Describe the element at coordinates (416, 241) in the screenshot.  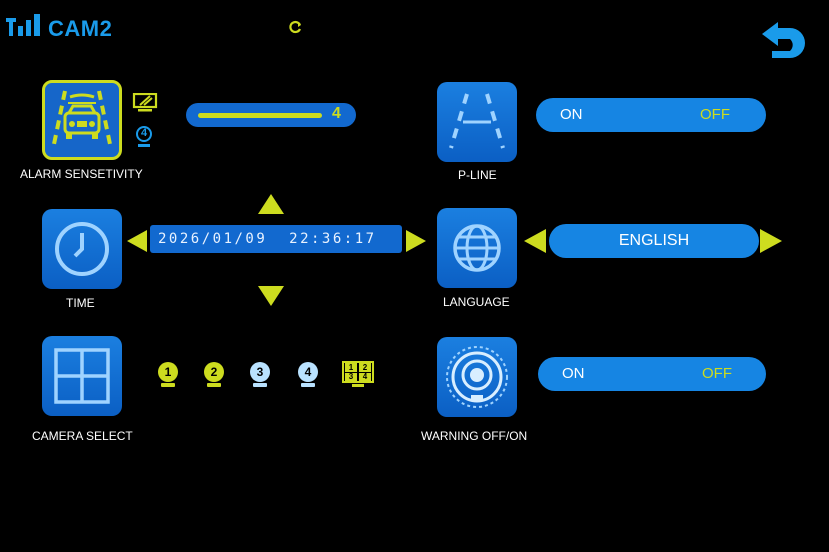
I see `time-right-arrow-icon` at that location.